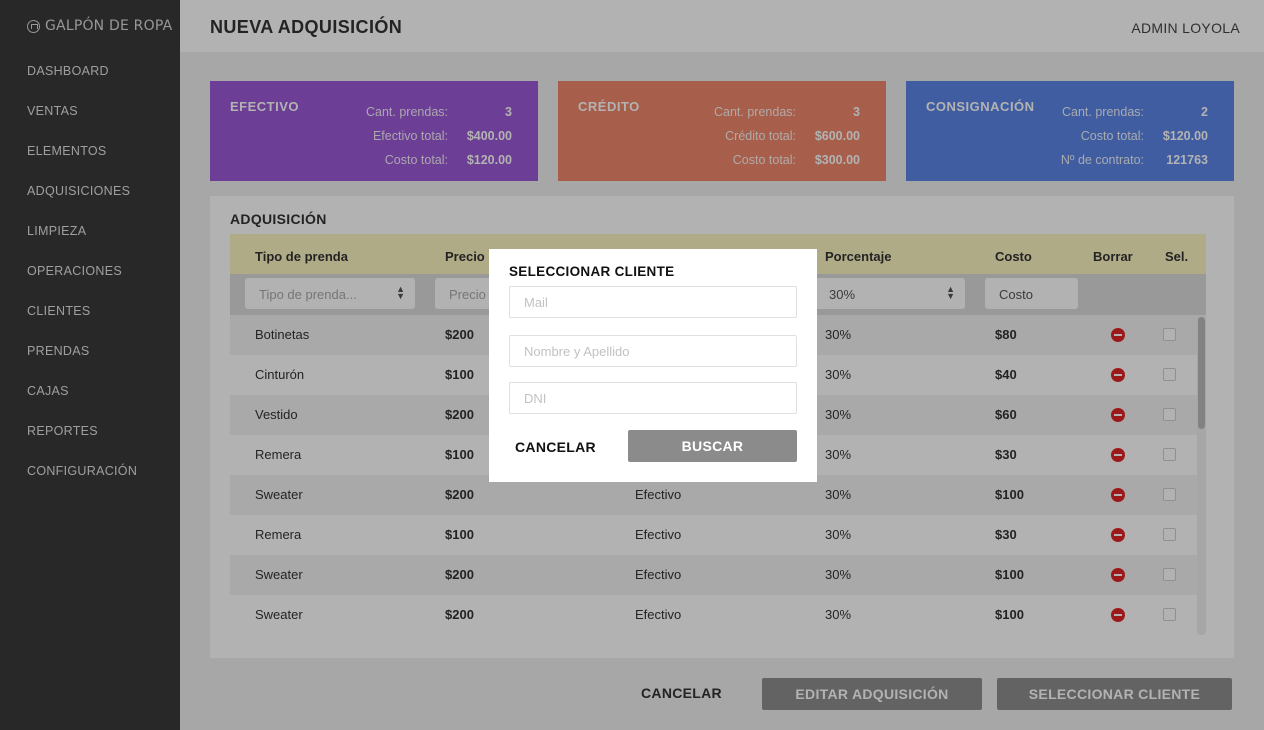 The width and height of the screenshot is (1264, 730). I want to click on modal-title: SELECCIONAR CLIENTE, so click(592, 271).